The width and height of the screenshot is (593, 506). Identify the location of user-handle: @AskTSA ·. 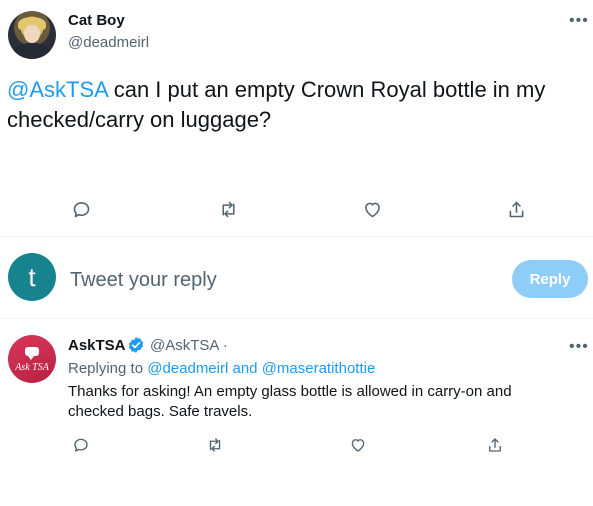
(189, 345).